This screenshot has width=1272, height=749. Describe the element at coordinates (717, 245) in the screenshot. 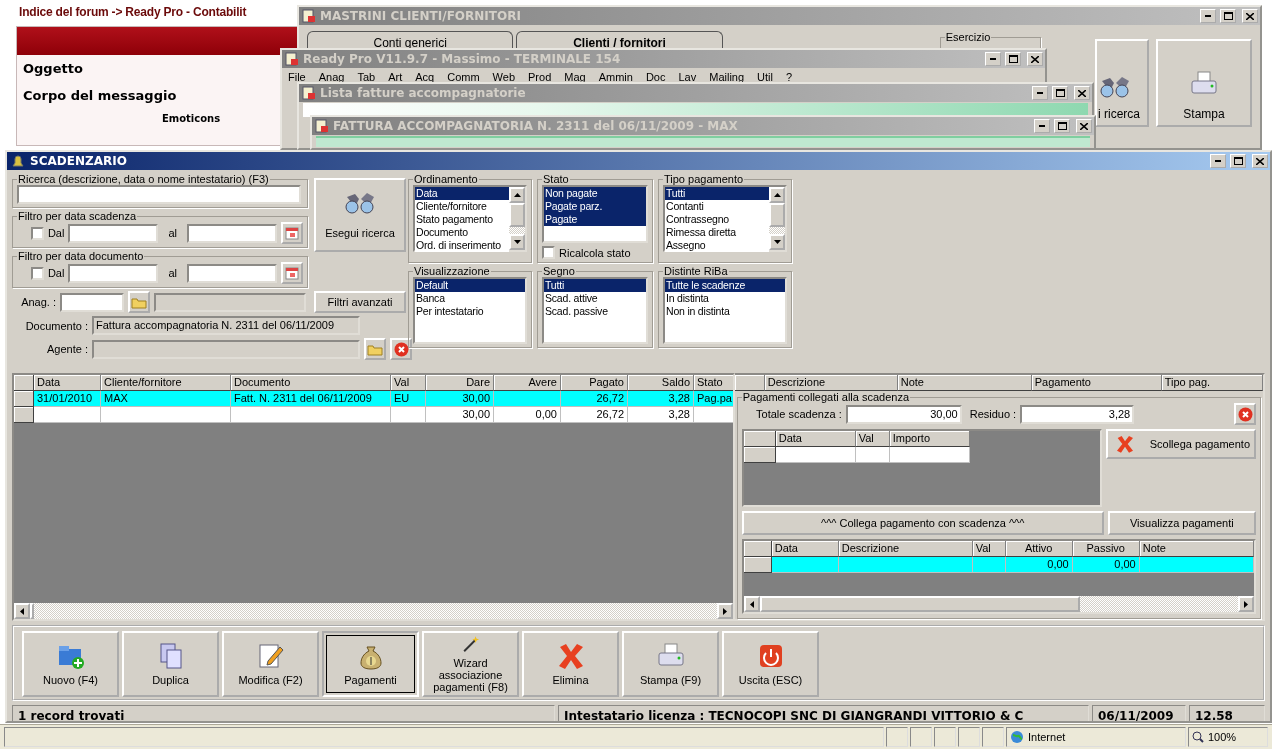

I see `list-item: Assegno` at that location.